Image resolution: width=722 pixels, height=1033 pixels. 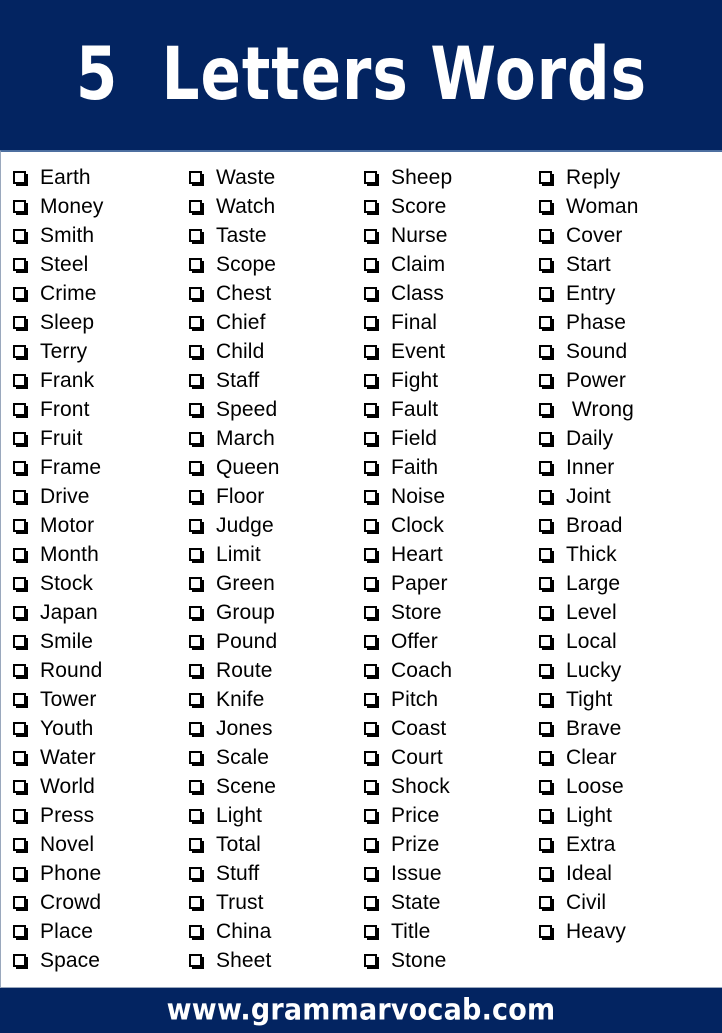 I want to click on word-list-item: Place, so click(x=94, y=931).